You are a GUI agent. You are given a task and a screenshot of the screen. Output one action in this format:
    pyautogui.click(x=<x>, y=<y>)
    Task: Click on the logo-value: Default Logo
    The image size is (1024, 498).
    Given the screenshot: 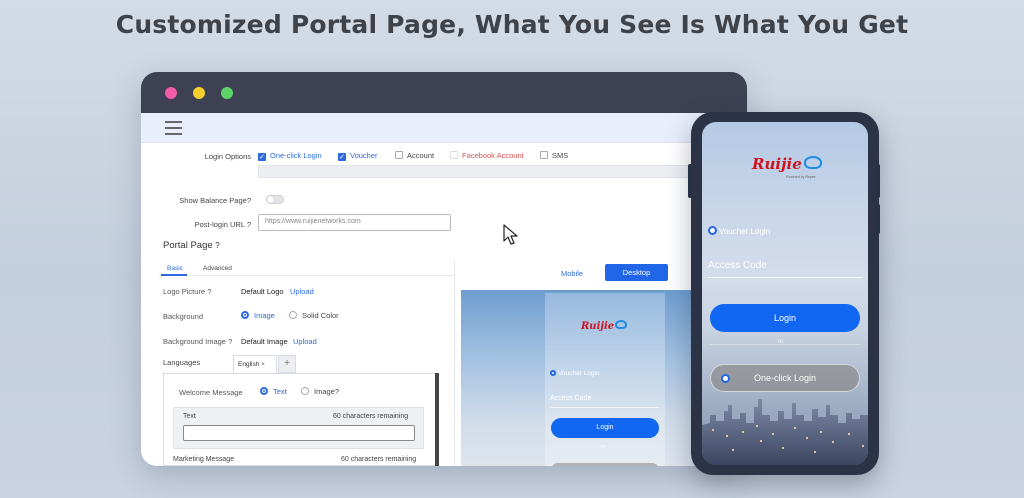 What is the action you would take?
    pyautogui.click(x=262, y=291)
    